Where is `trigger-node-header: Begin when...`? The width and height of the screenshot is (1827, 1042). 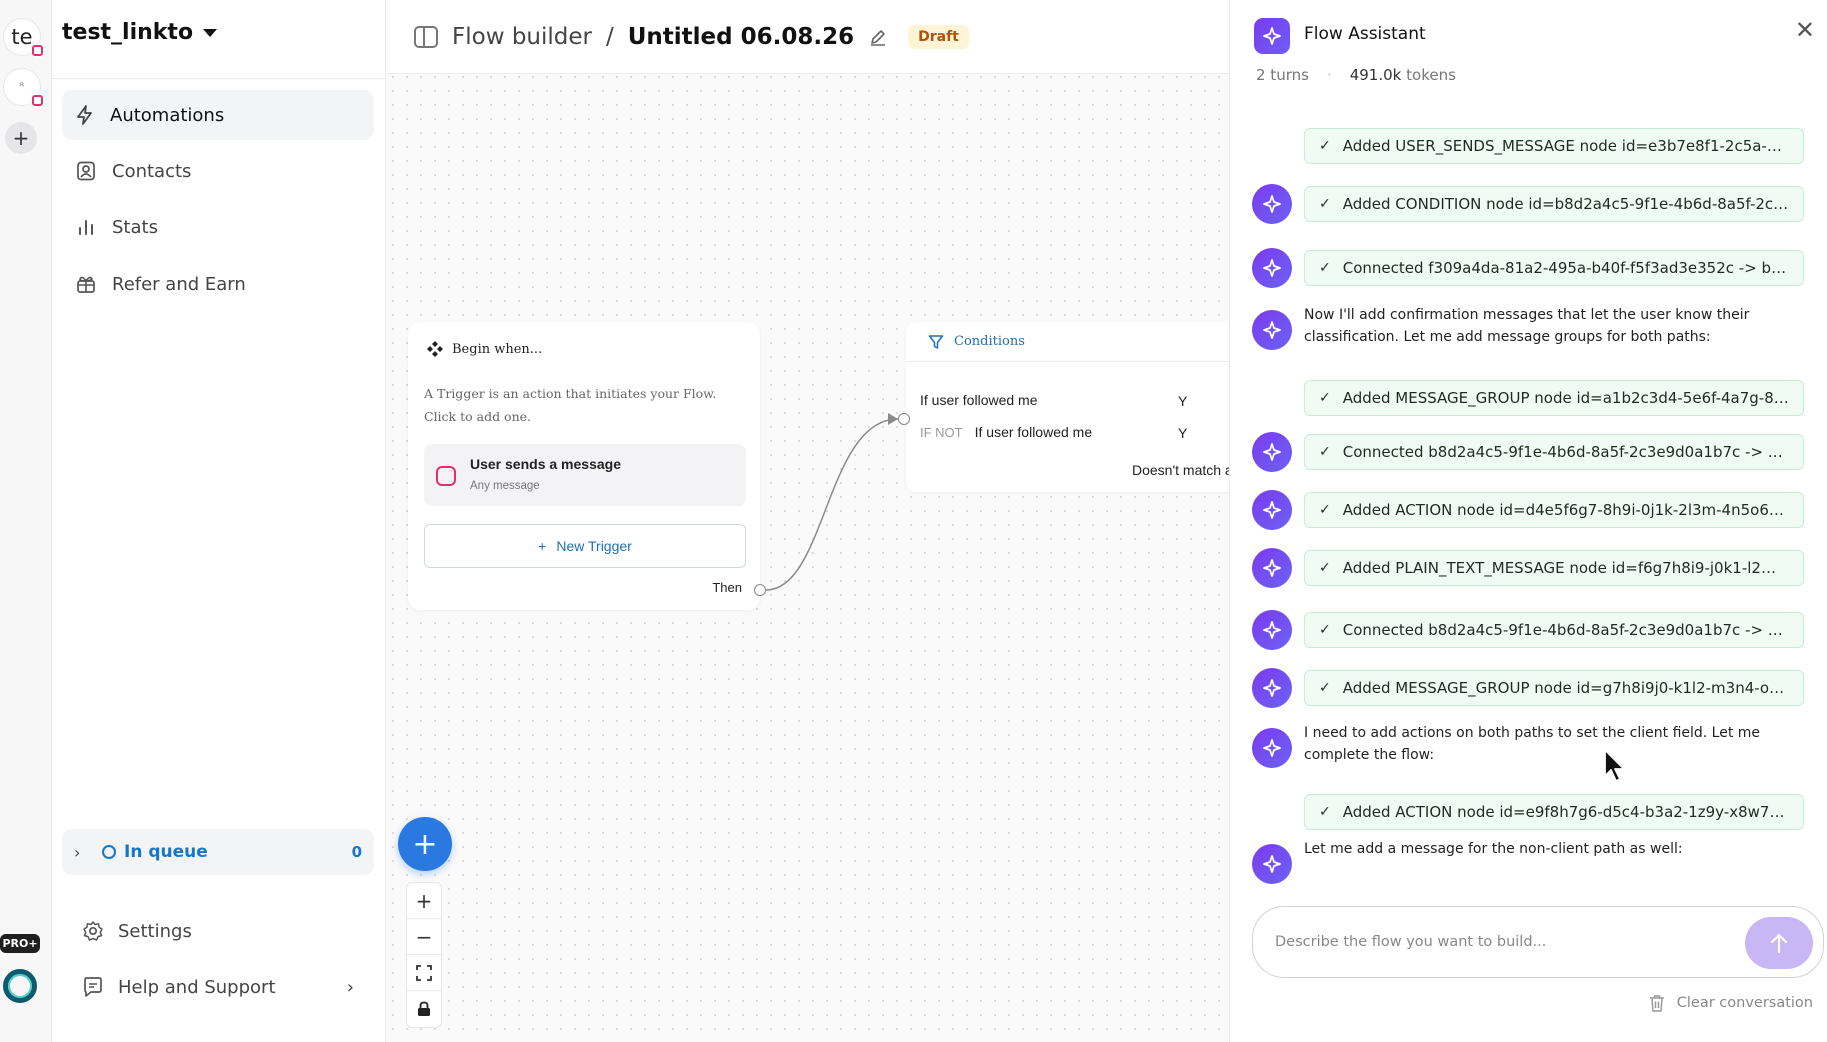 trigger-node-header: Begin when... is located at coordinates (484, 349).